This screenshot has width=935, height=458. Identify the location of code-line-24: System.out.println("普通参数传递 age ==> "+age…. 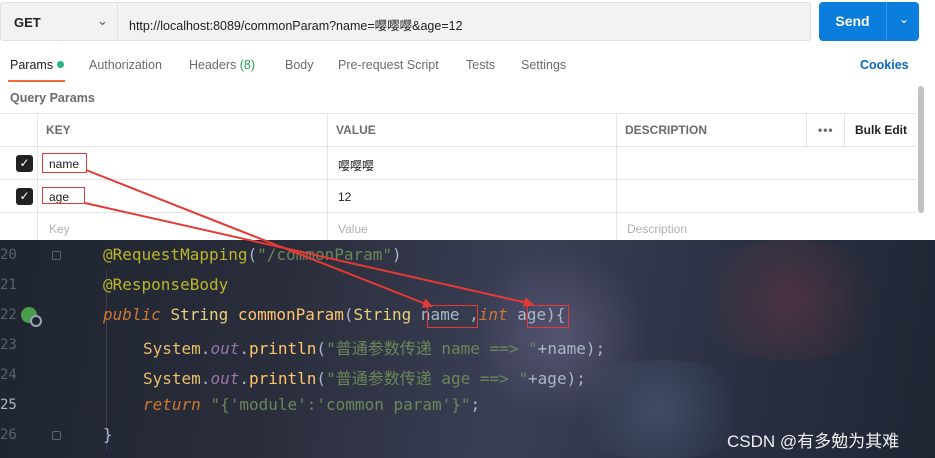
(364, 378).